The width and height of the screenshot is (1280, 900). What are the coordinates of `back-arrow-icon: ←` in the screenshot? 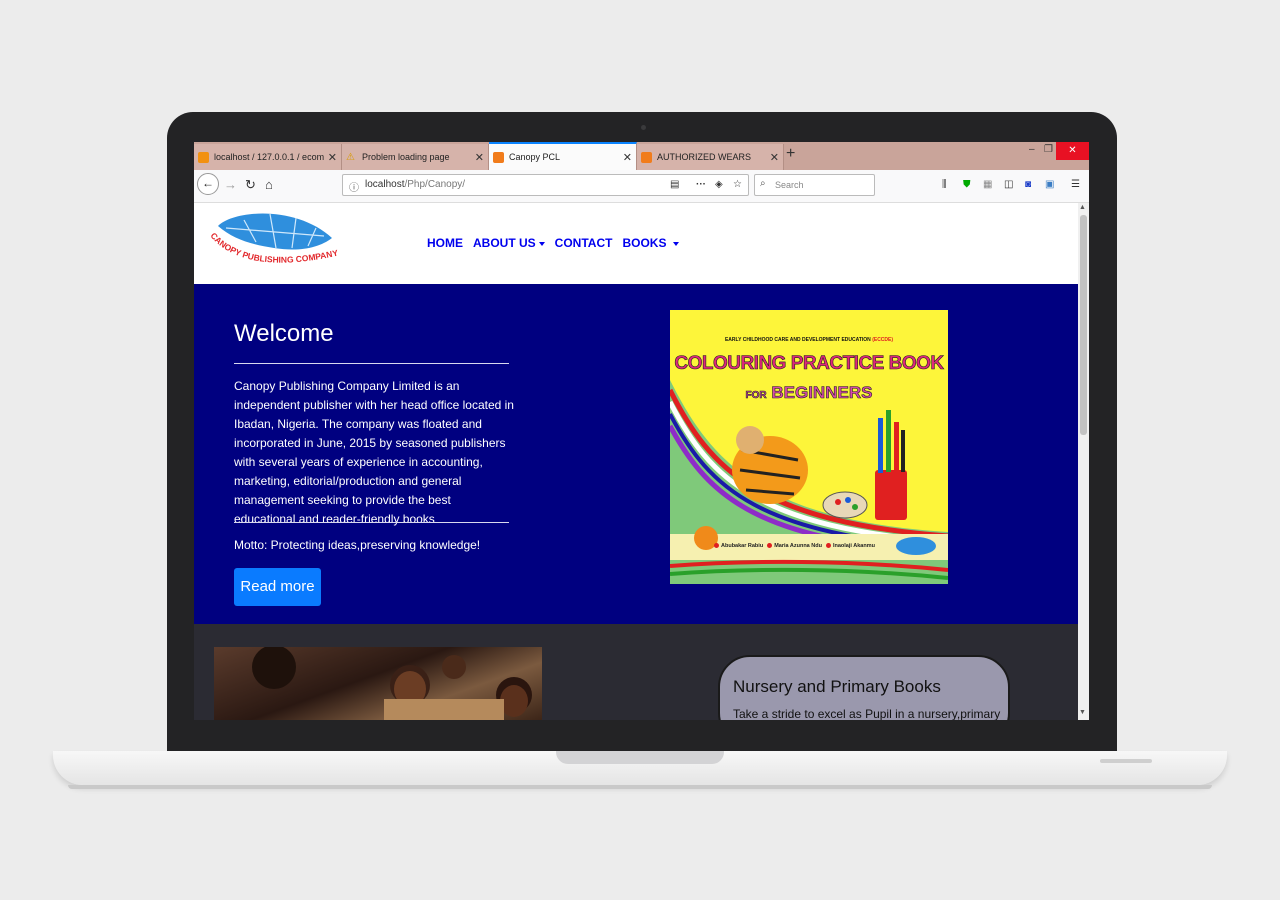 It's located at (208, 184).